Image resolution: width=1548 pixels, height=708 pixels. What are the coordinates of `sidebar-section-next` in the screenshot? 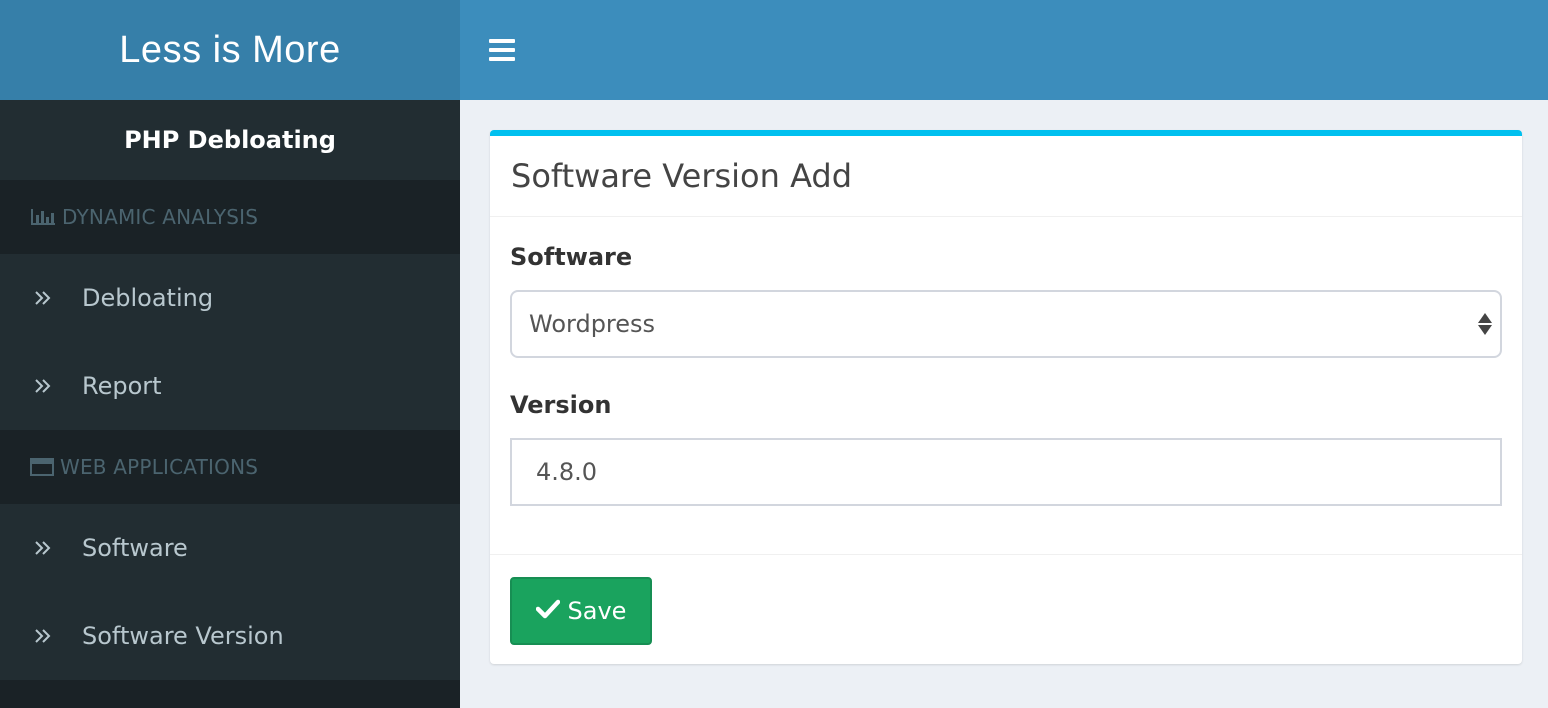 It's located at (230, 694).